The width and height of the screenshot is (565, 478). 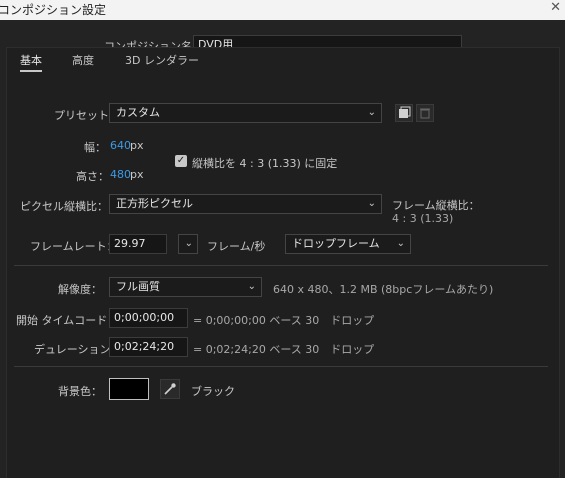 I want to click on aspect-lock-label: 縦横比を 4 : 3 (1.33) に固定, so click(x=265, y=163).